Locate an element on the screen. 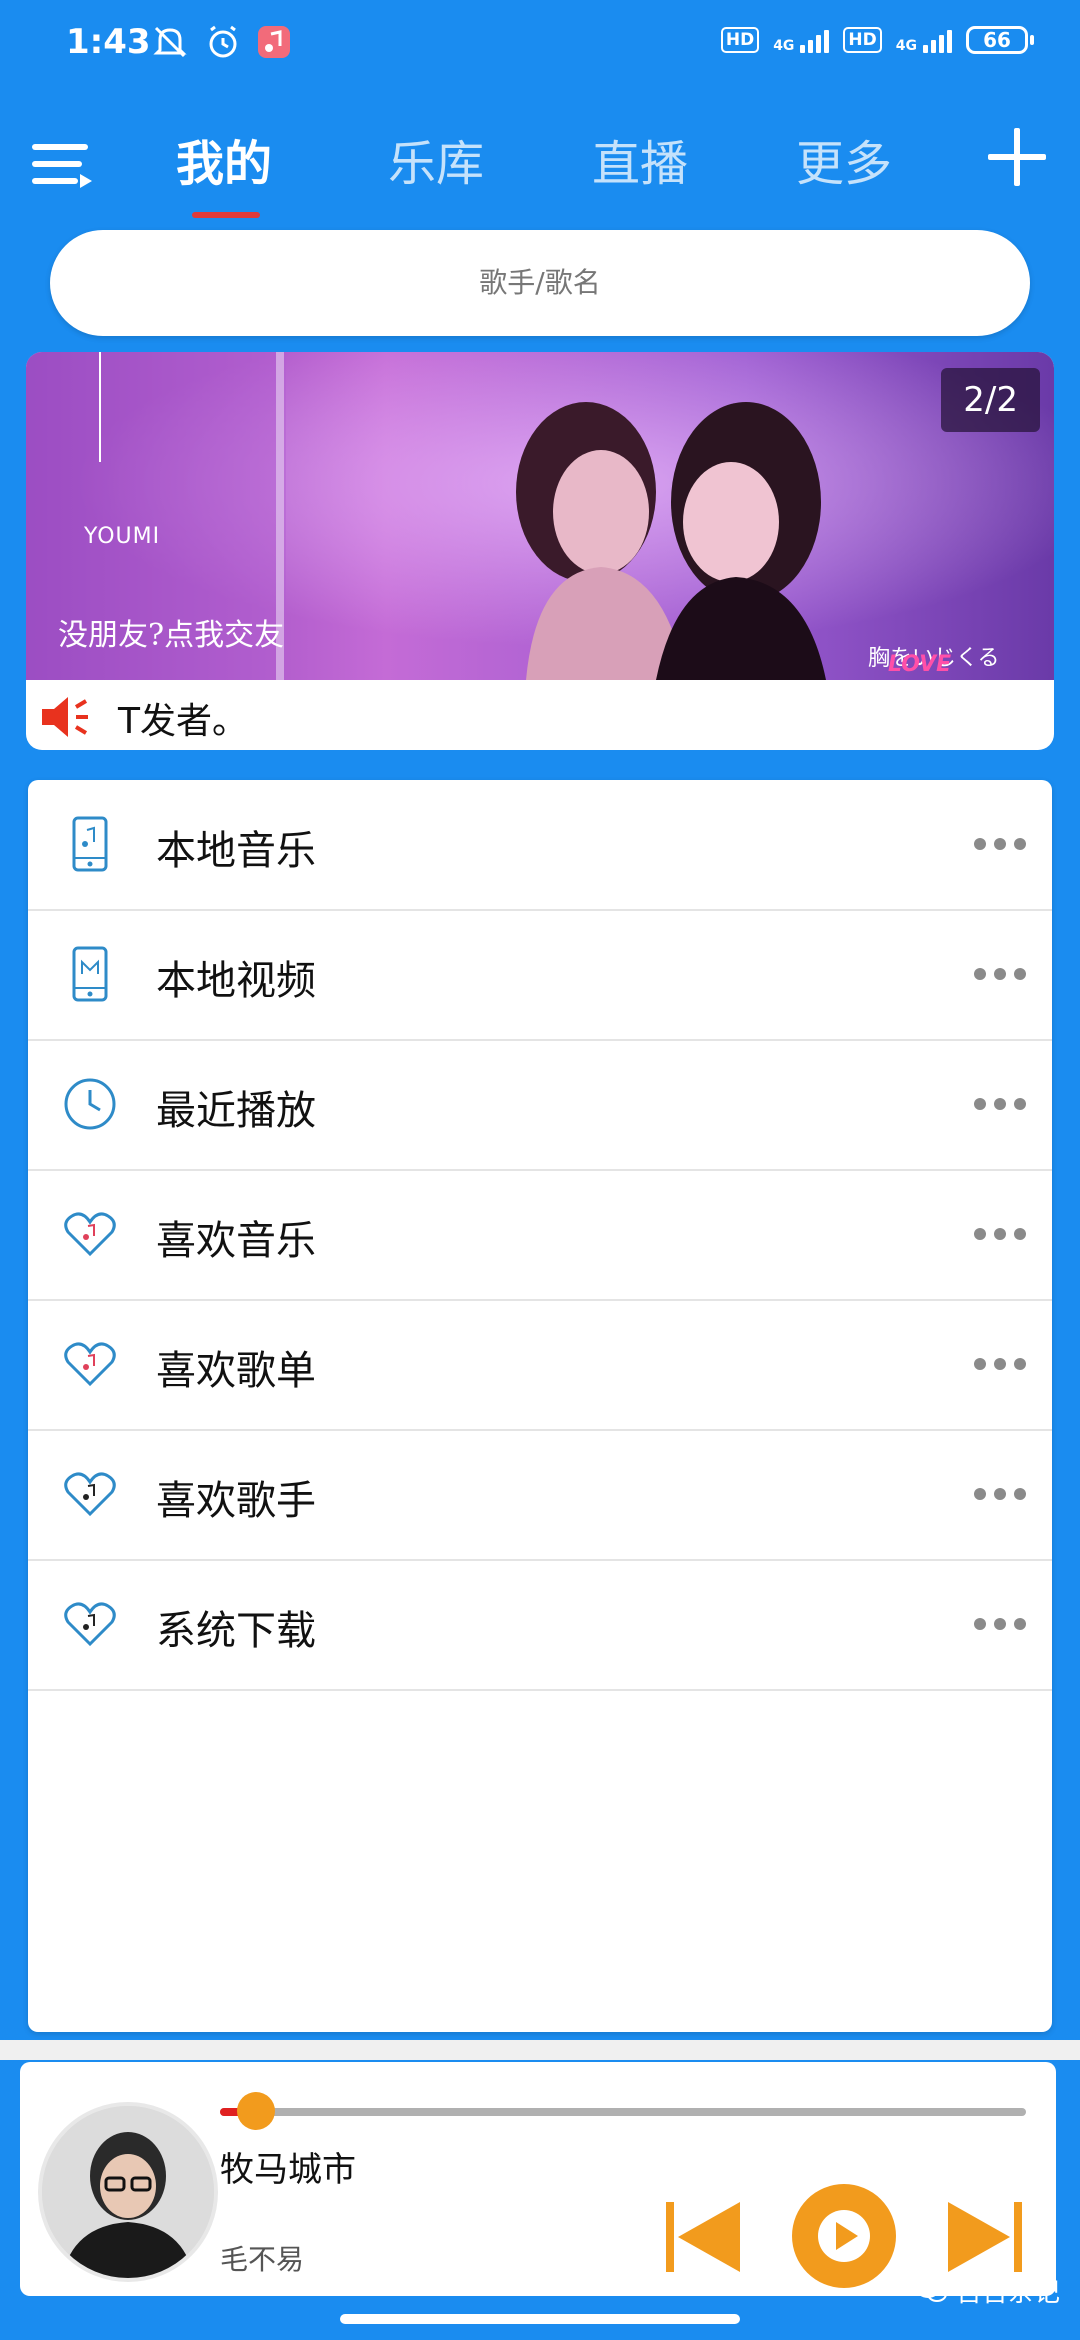 The height and width of the screenshot is (2340, 1080). list-item-liked-playlists: 喜欢歌单 is located at coordinates (540, 1365).